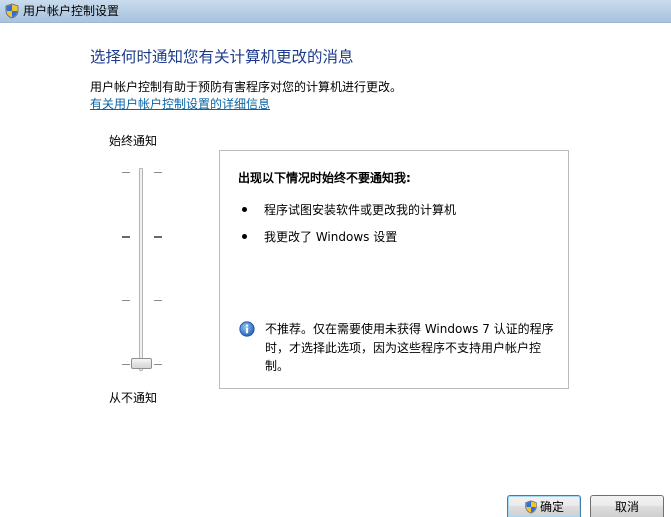 The height and width of the screenshot is (517, 671). Describe the element at coordinates (133, 398) in the screenshot. I see `slider-bottom-label: 从不通知` at that location.